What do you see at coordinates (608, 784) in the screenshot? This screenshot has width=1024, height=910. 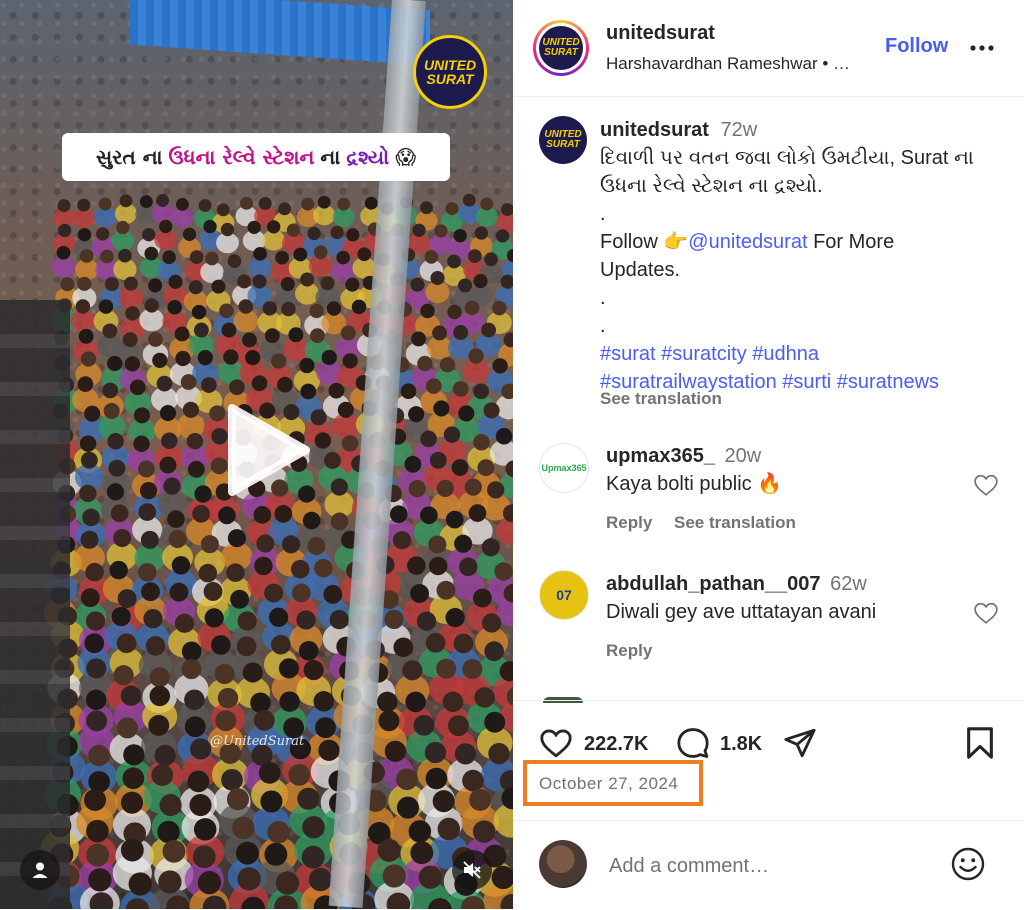 I see `post-date: October 27, 2024` at bounding box center [608, 784].